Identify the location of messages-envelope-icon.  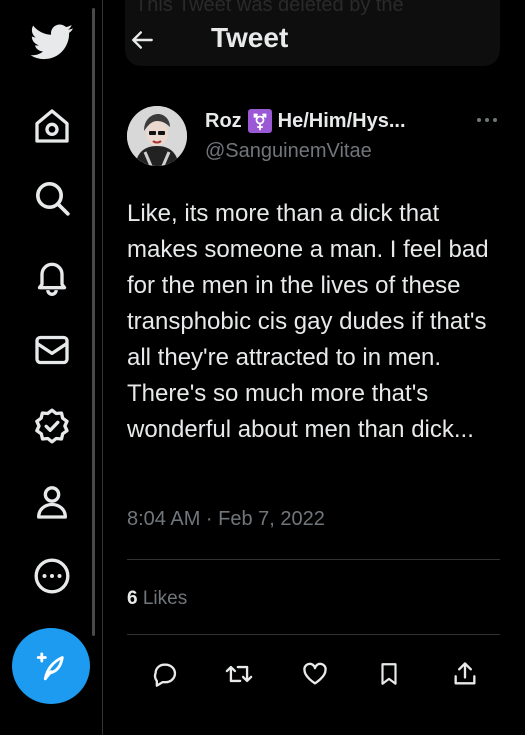
(52, 350).